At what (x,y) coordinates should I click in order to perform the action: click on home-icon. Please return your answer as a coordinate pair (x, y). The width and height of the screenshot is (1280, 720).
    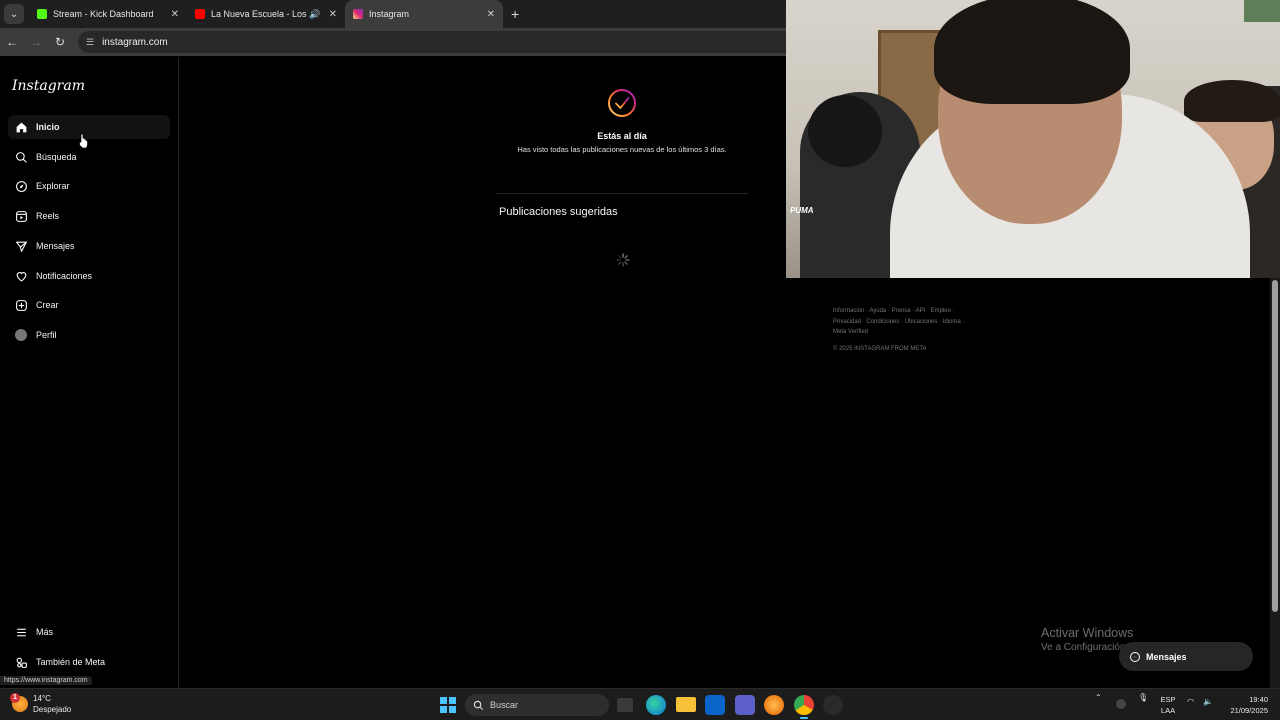
    Looking at the image, I should click on (21, 127).